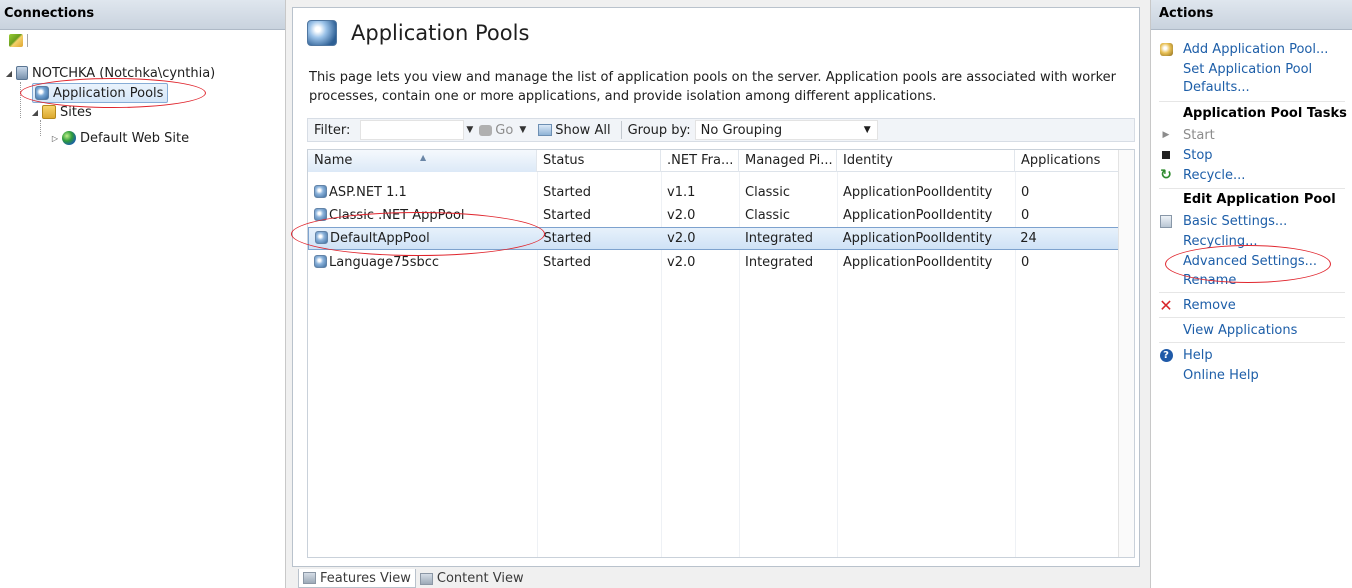 The height and width of the screenshot is (588, 1352). Describe the element at coordinates (1197, 305) in the screenshot. I see `remove-link: ✕ Remove` at that location.